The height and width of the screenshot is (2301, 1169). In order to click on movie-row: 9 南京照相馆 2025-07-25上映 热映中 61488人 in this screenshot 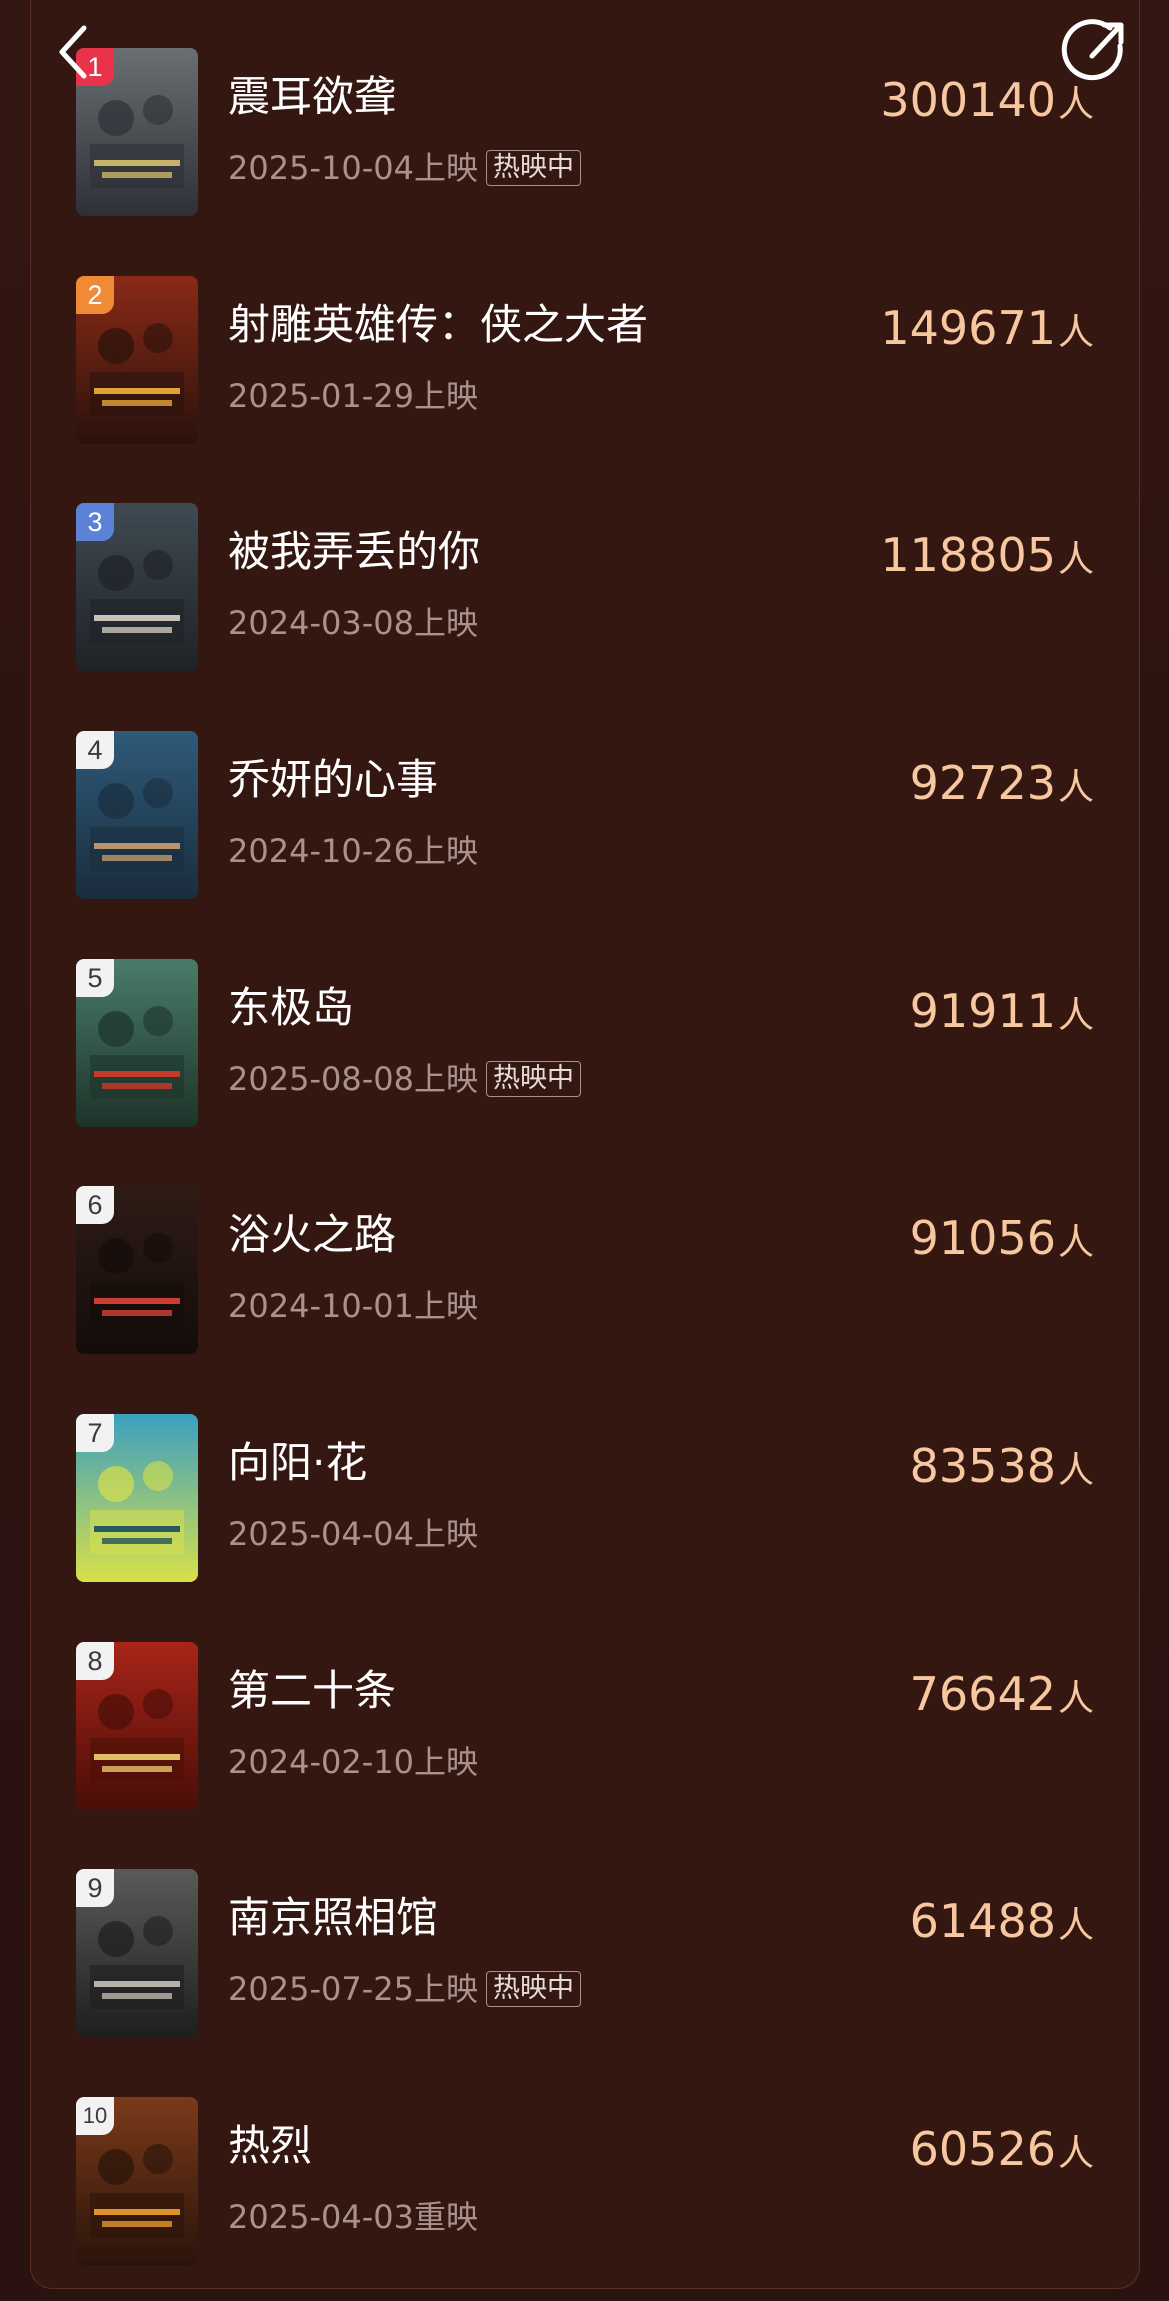, I will do `click(584, 1935)`.